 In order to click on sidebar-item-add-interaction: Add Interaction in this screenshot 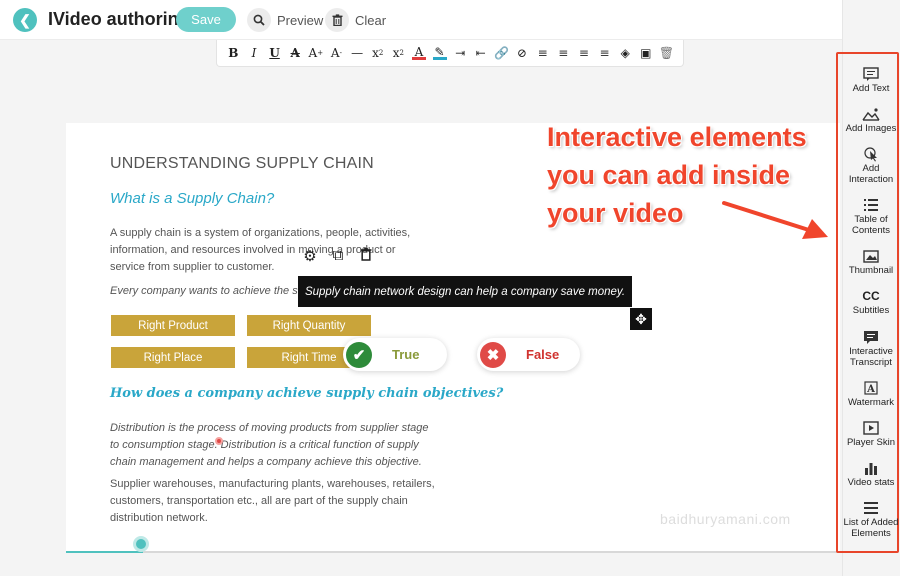, I will do `click(871, 165)`.